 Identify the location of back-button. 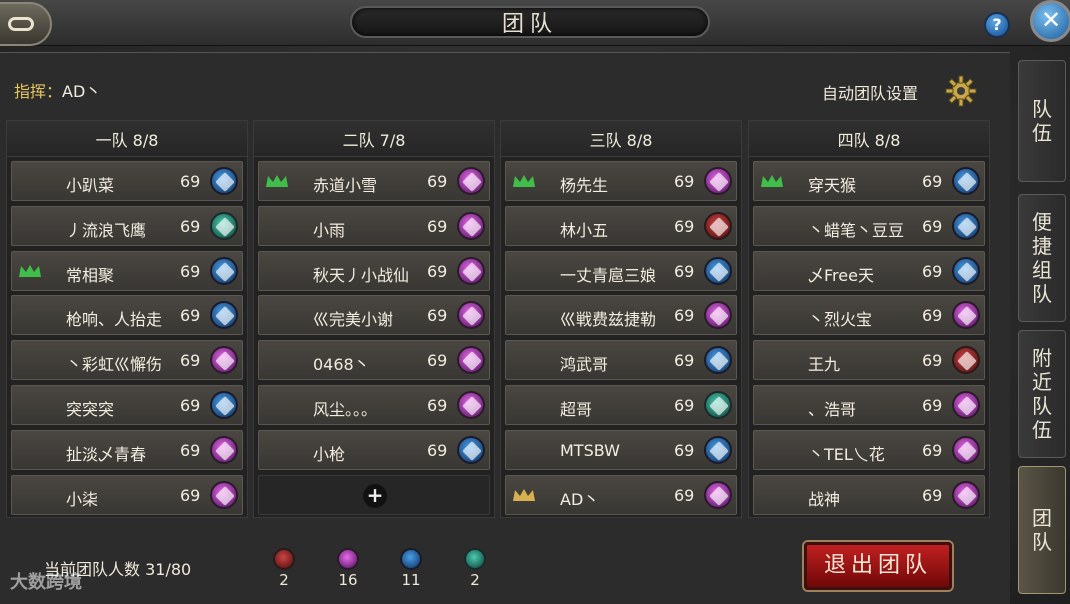
(26, 24).